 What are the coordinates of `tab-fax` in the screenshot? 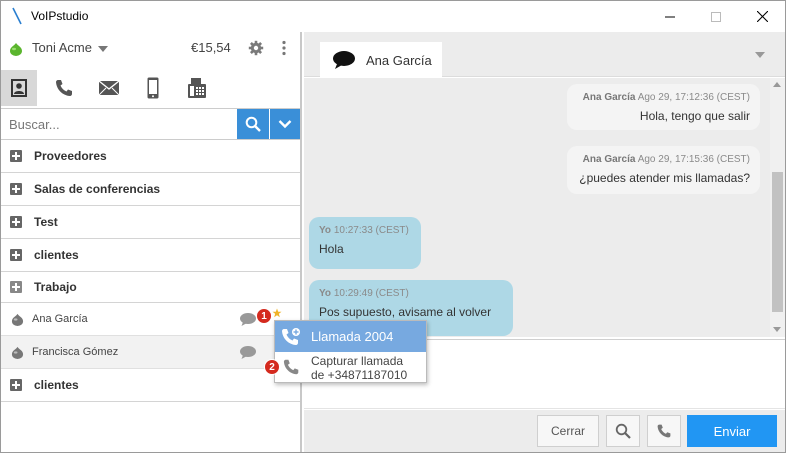 It's located at (197, 88).